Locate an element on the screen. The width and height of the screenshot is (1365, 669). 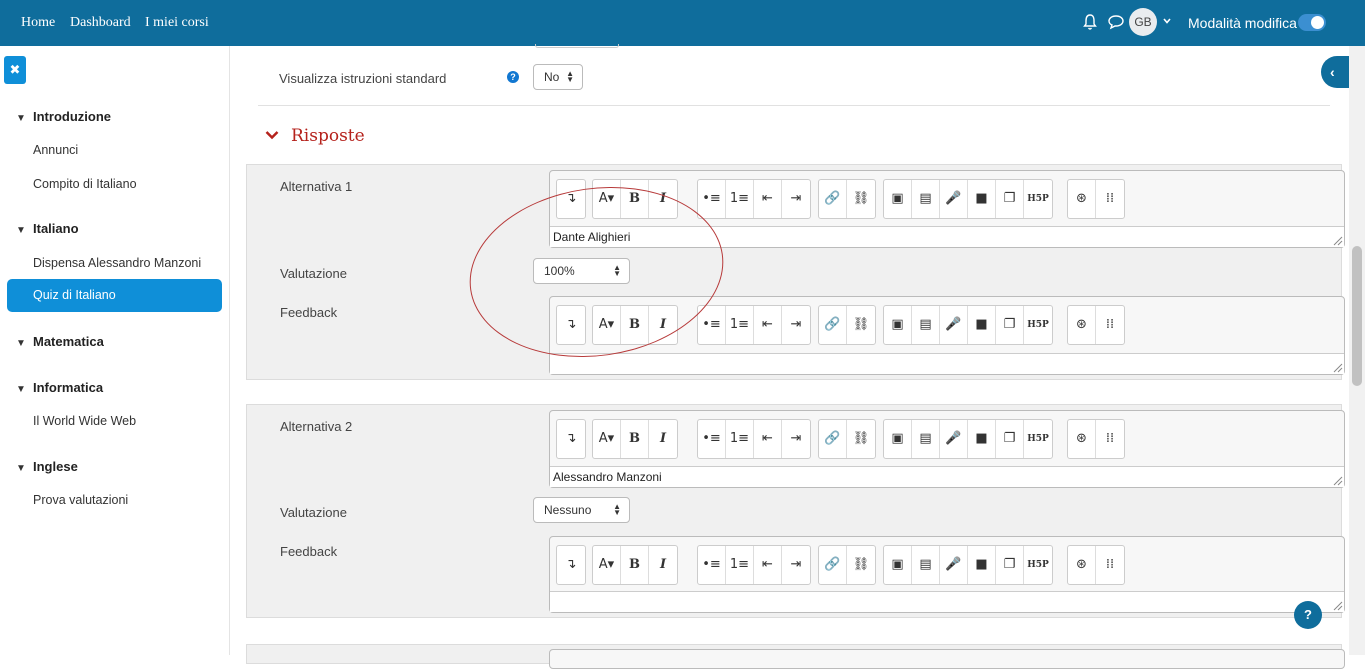
sidebar-item-www: Il World Wide Web is located at coordinates (84, 421).